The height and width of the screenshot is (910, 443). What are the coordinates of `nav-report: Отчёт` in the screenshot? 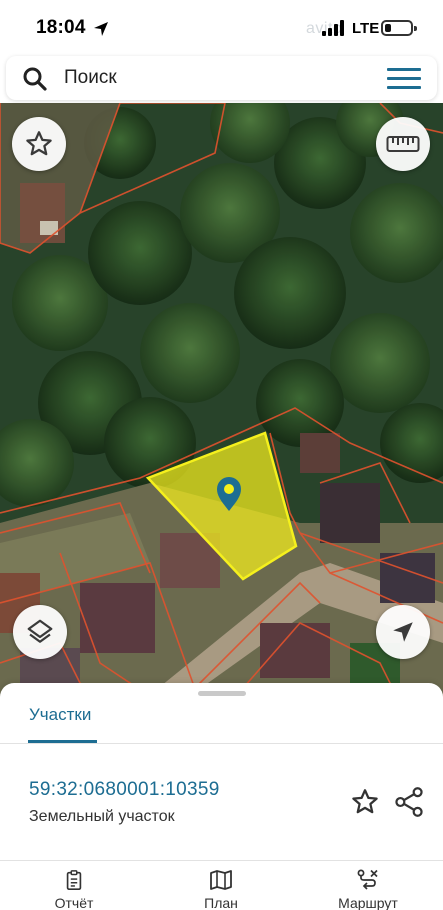 It's located at (74, 889).